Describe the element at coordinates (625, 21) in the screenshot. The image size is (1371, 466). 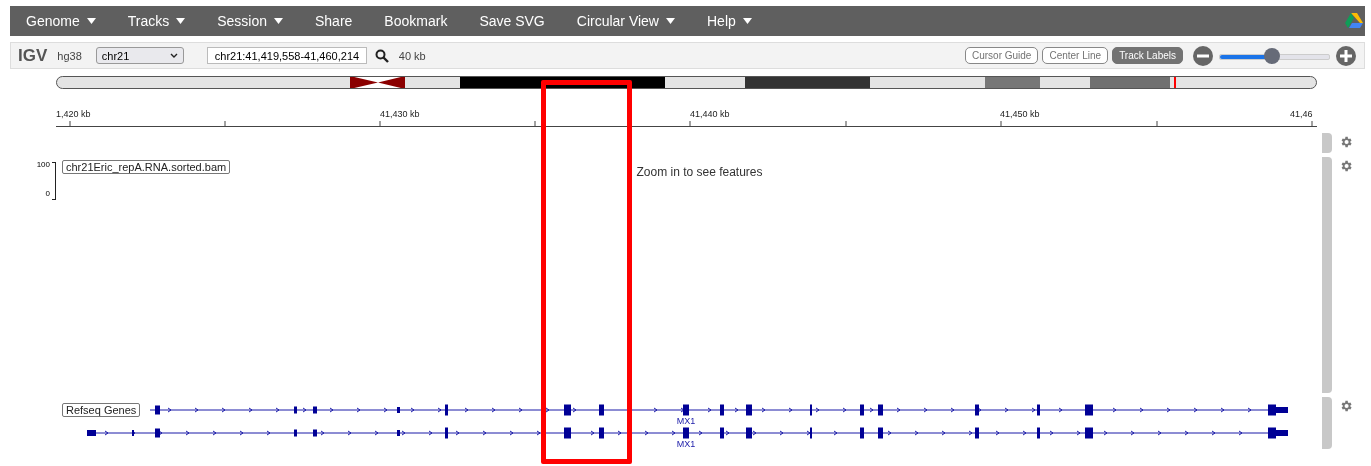
I see `menu-item: Circular View` at that location.